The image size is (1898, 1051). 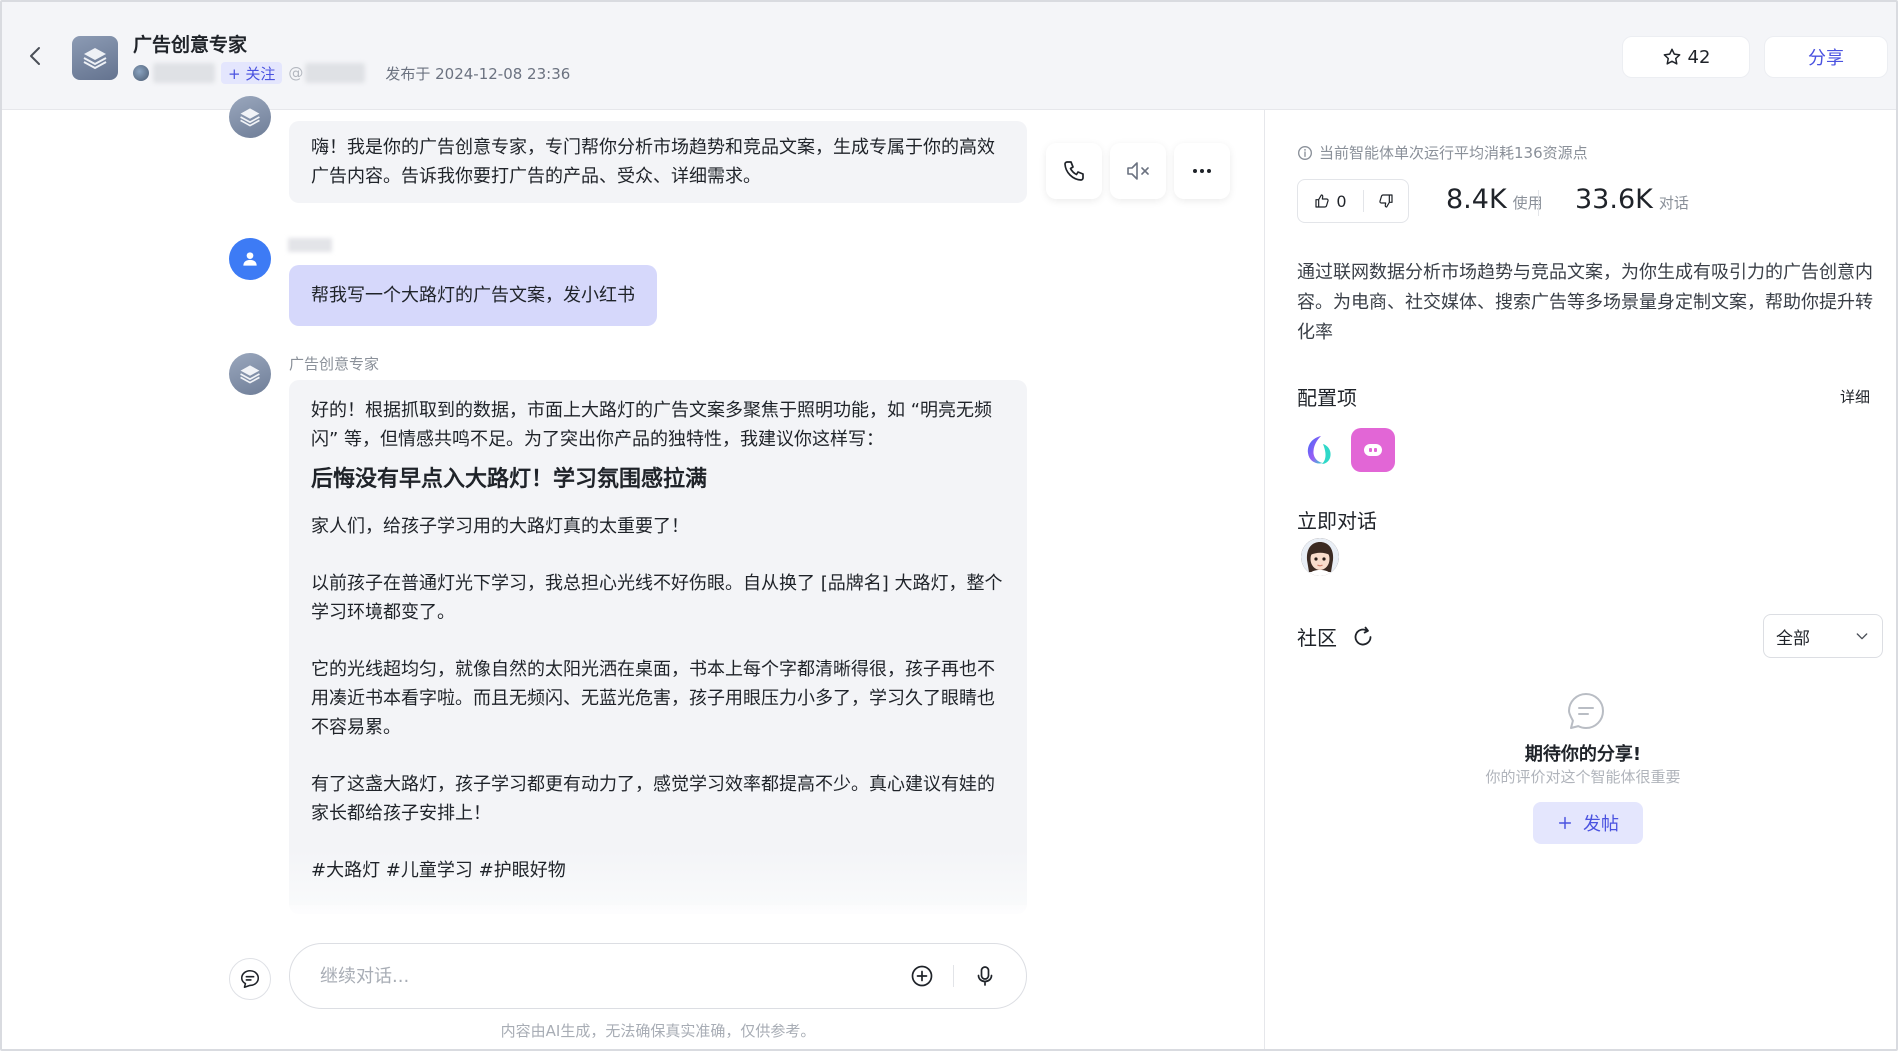 I want to click on favorite-button: 42, so click(x=1686, y=57).